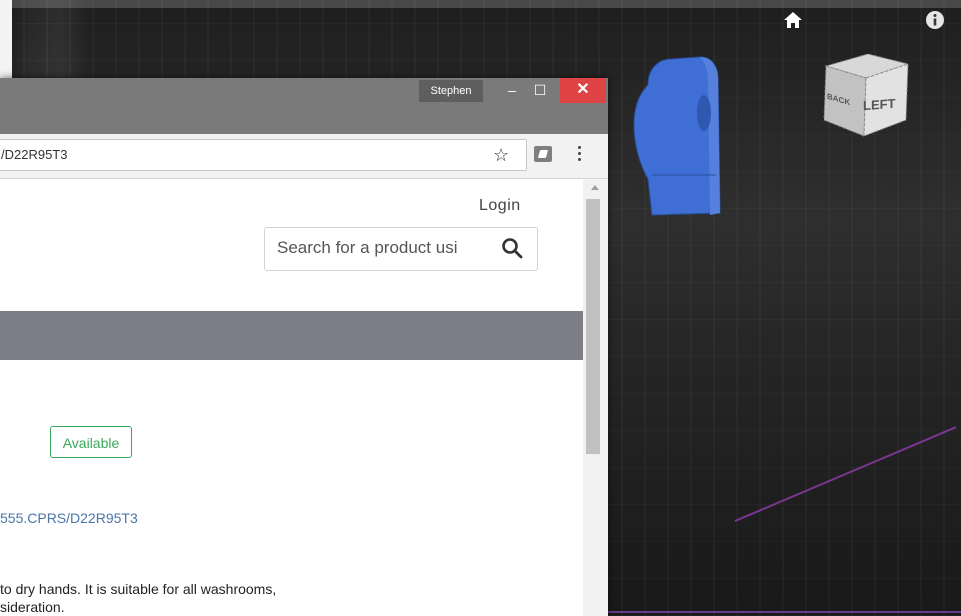  I want to click on star-icon: ☆, so click(501, 155).